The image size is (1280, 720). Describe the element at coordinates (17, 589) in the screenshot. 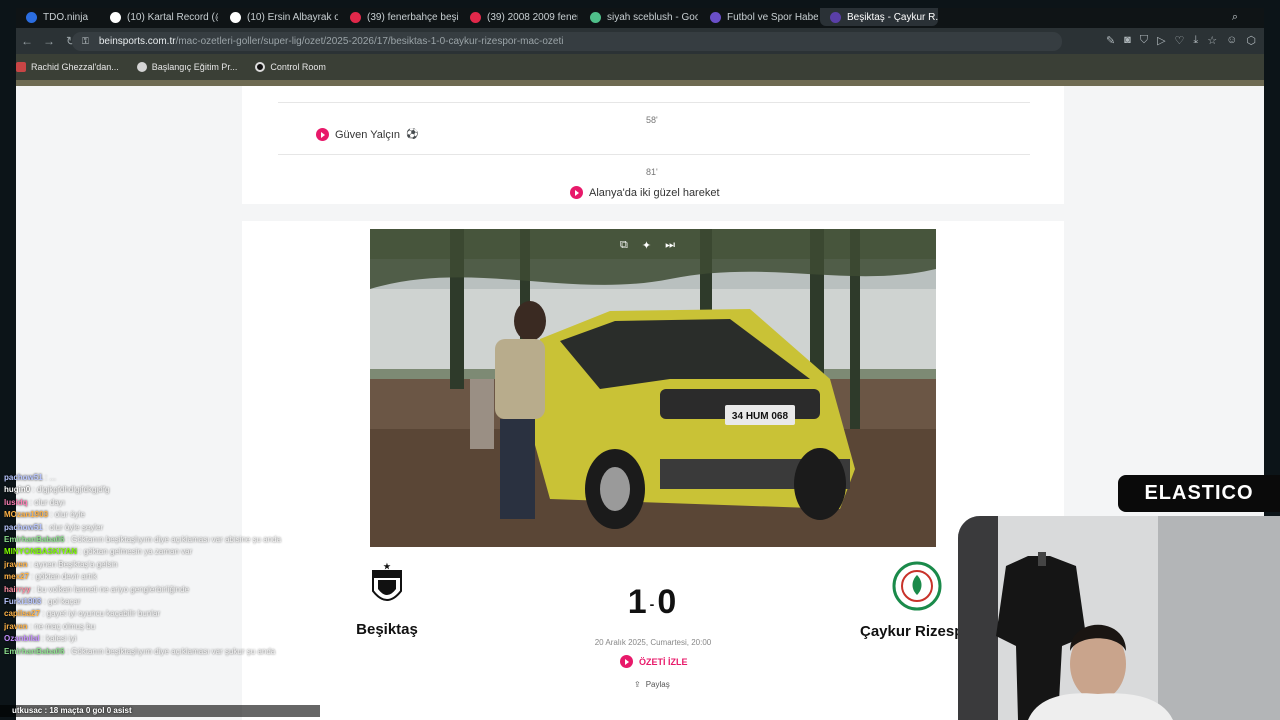

I see `chat-username: hairryy` at that location.